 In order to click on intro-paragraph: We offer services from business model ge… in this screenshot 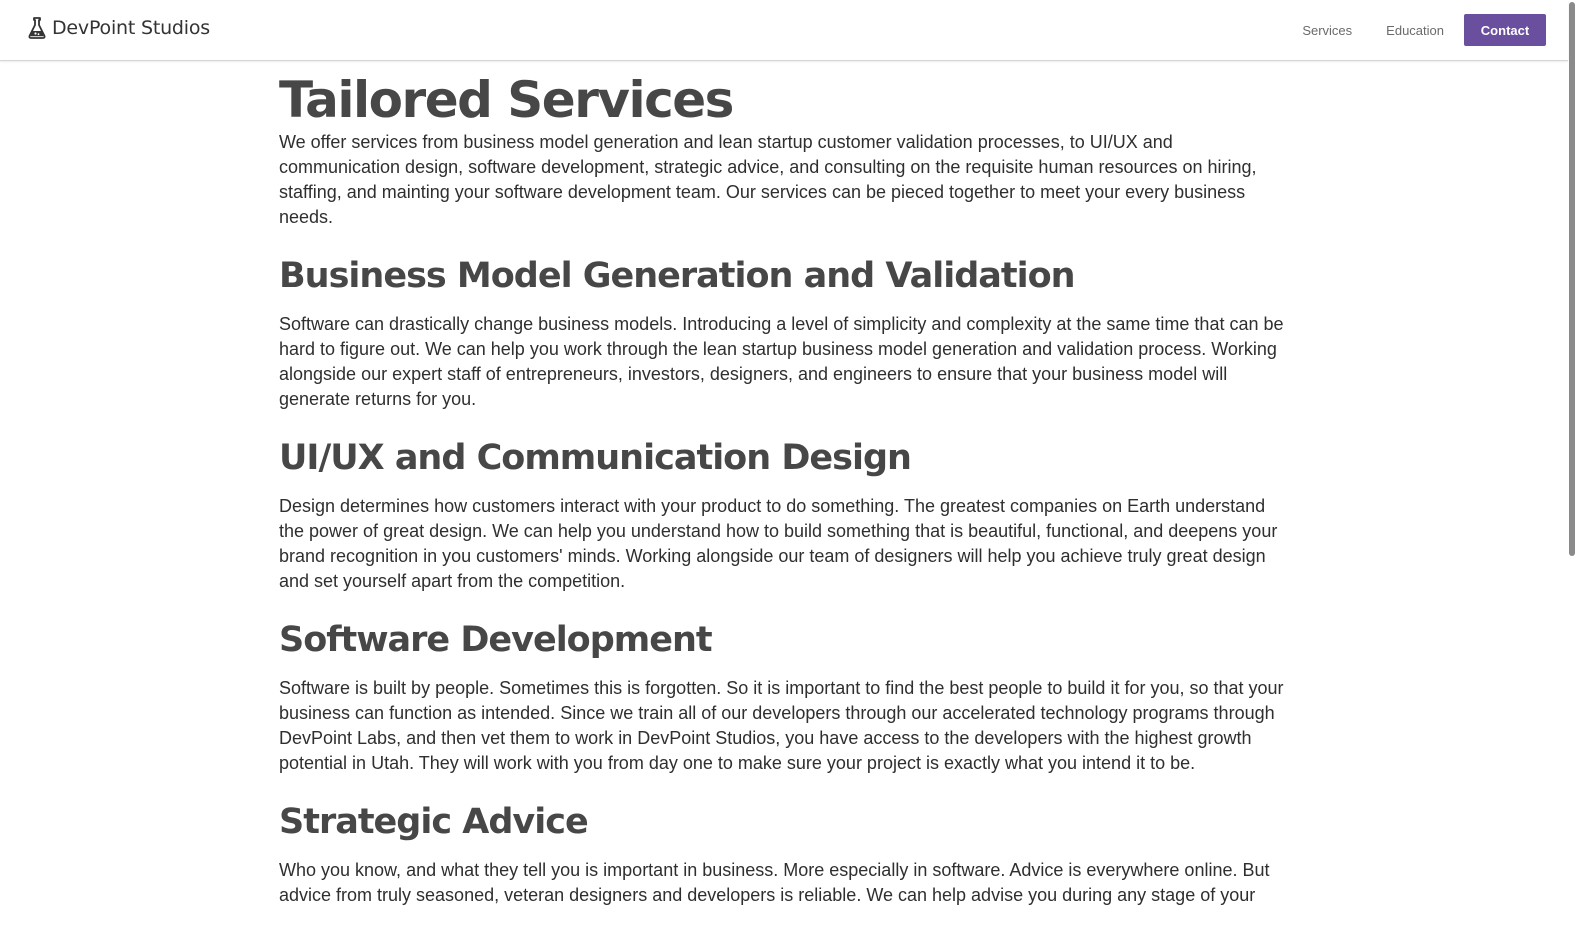, I will do `click(768, 179)`.